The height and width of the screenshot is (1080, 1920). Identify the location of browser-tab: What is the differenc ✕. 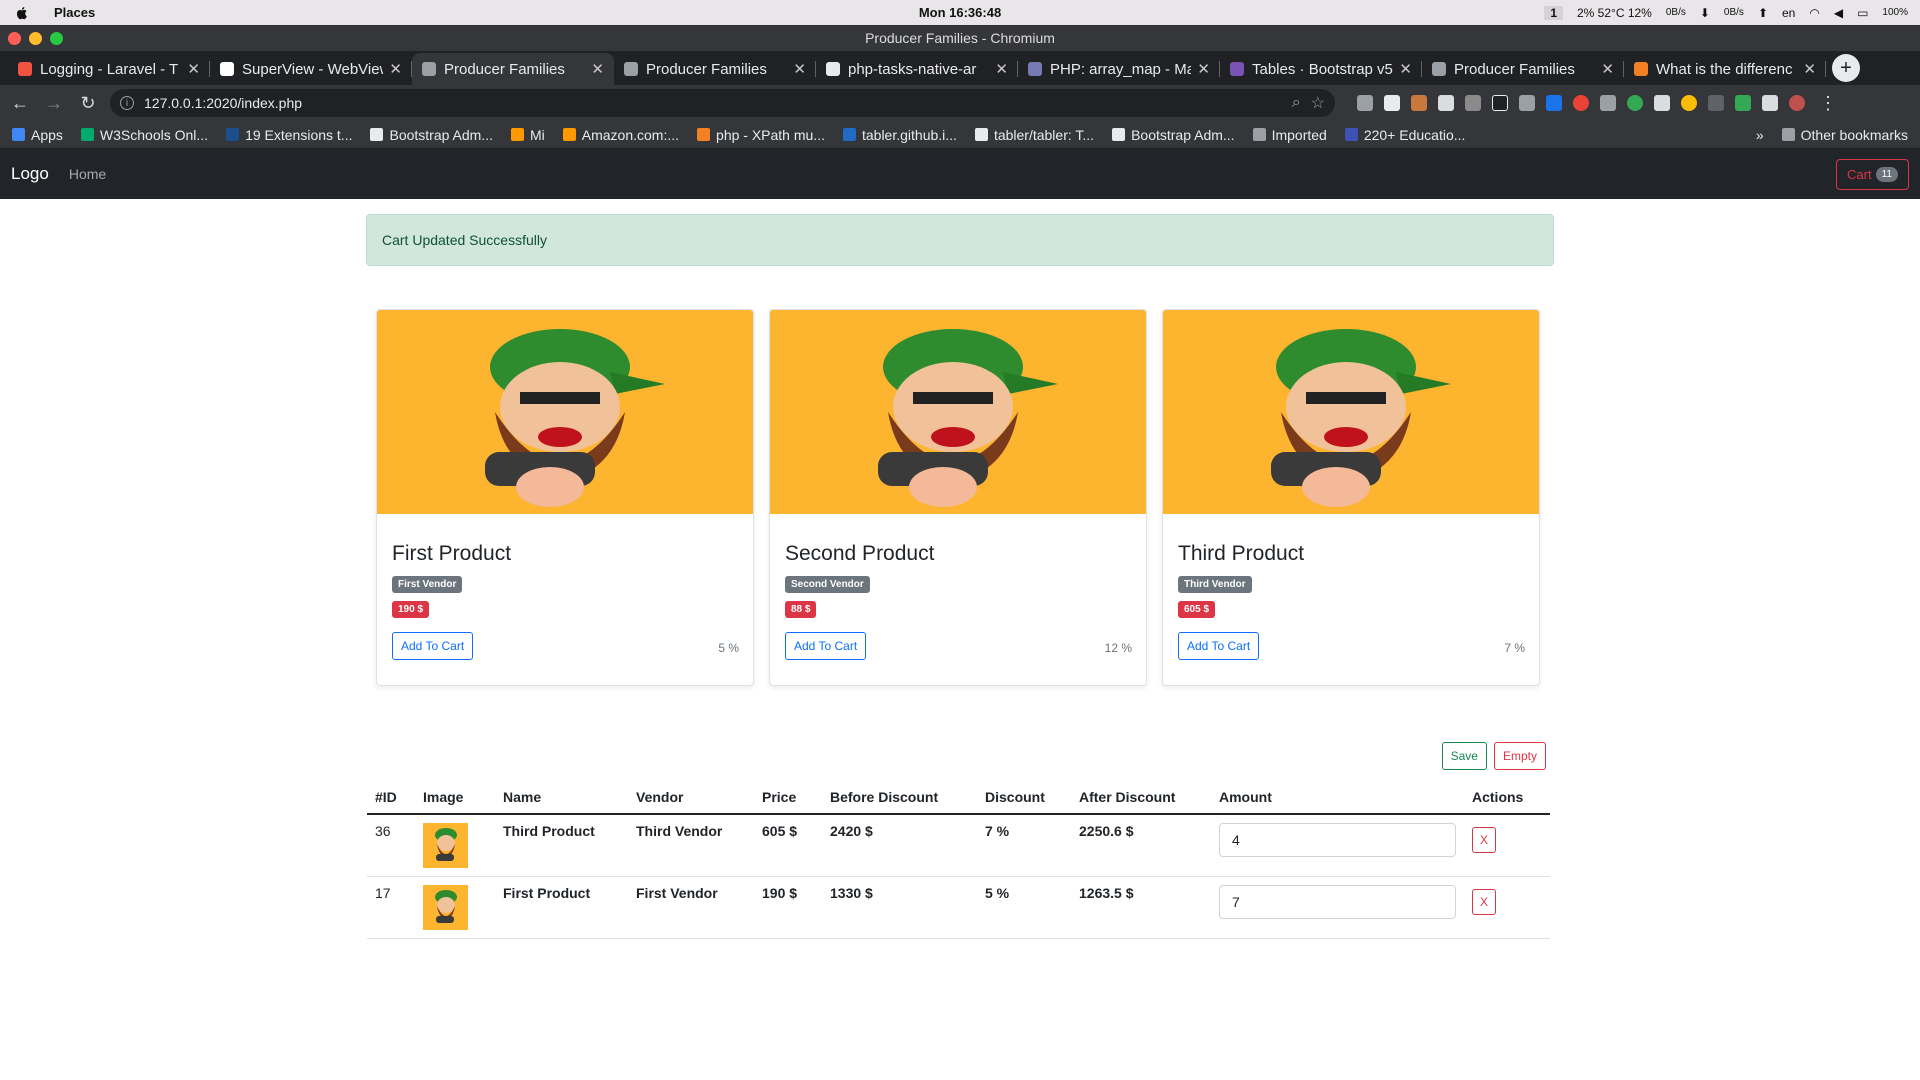
(1725, 69).